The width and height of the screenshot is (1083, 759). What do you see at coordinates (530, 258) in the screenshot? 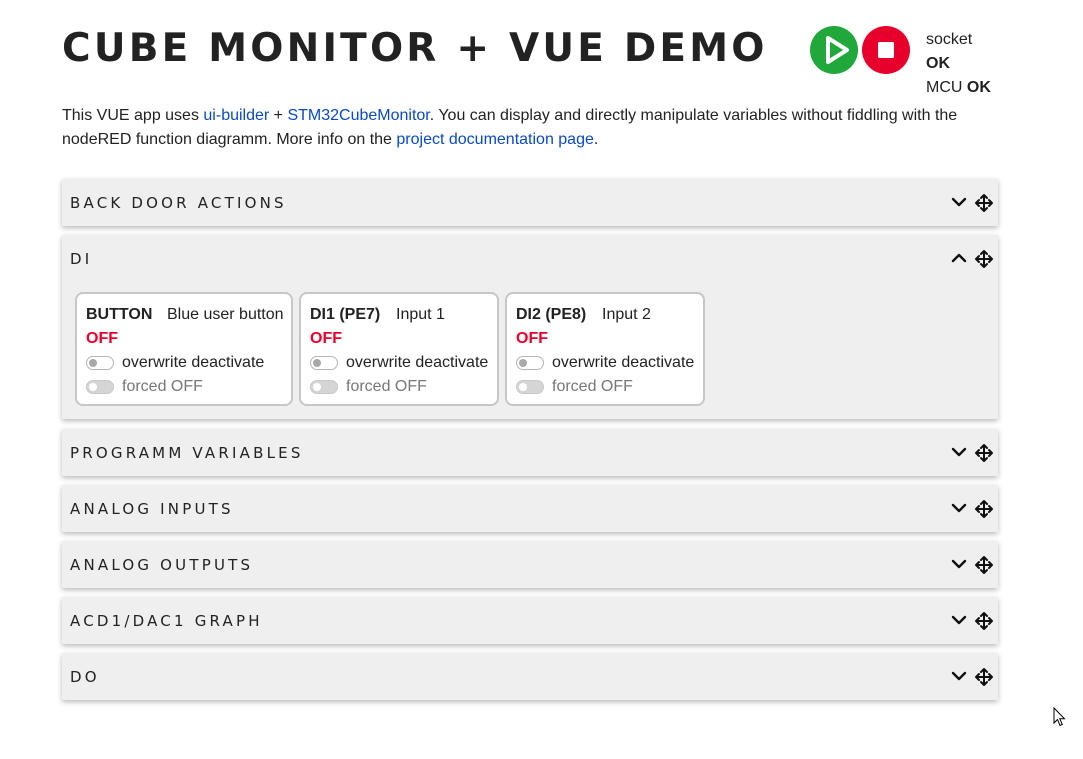
I see `panel-header: DI` at bounding box center [530, 258].